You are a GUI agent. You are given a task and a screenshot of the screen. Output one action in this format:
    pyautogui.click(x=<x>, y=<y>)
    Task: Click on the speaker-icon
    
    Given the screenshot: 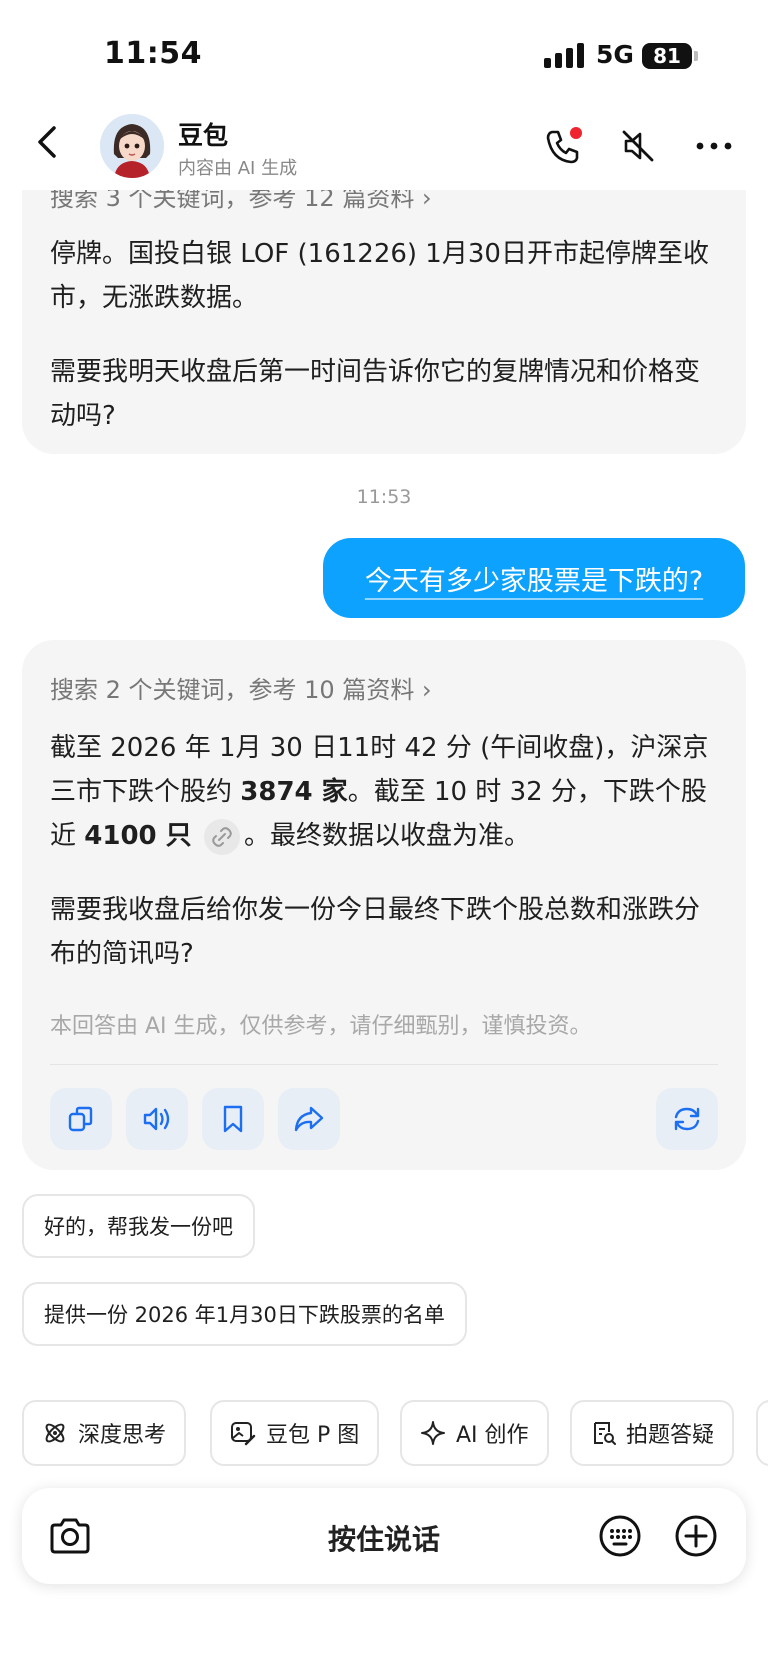 What is the action you would take?
    pyautogui.click(x=156, y=1119)
    